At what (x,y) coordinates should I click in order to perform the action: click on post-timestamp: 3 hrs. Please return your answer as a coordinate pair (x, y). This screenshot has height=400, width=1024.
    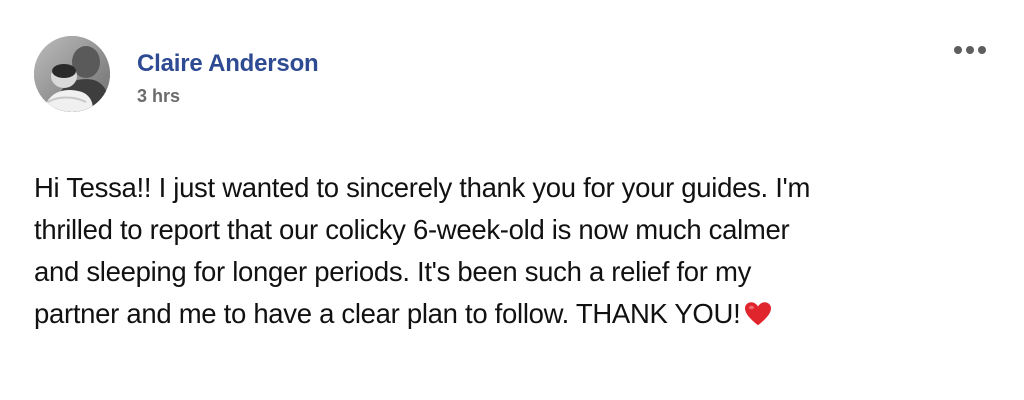
    Looking at the image, I should click on (158, 96).